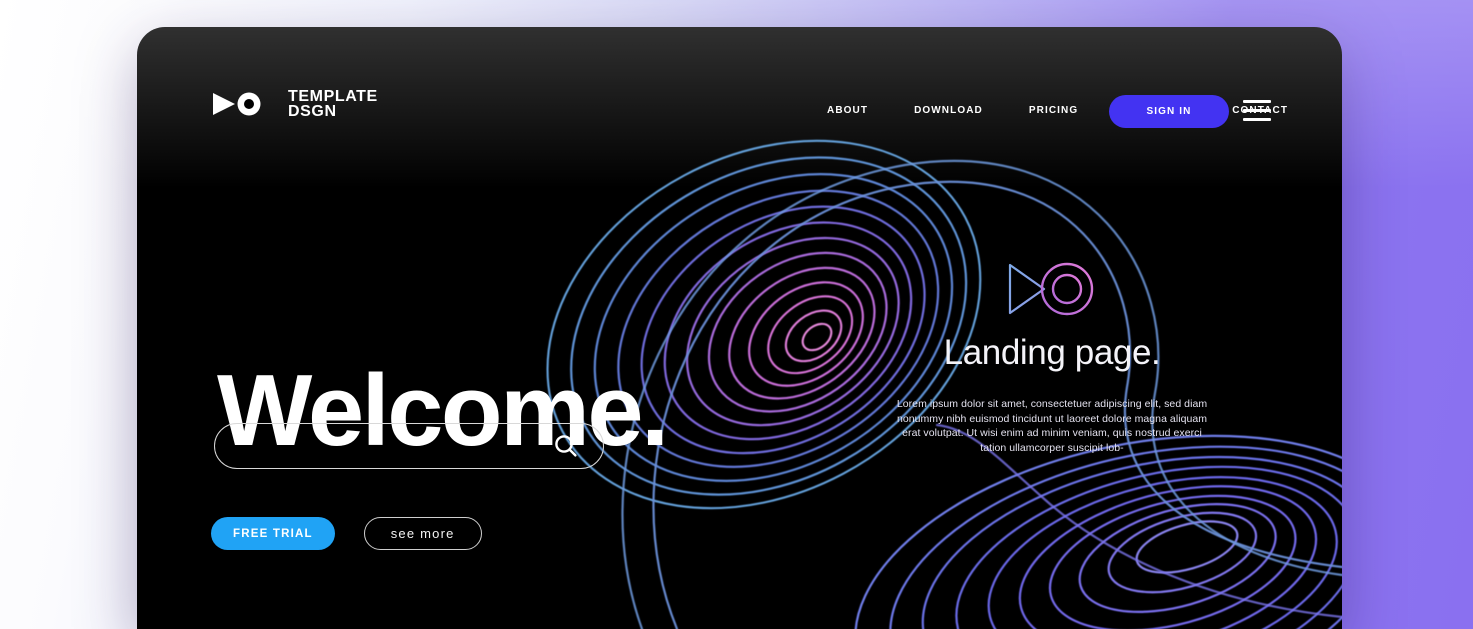 The width and height of the screenshot is (1473, 629). I want to click on nav-item-pricing: PRICING, so click(1053, 110).